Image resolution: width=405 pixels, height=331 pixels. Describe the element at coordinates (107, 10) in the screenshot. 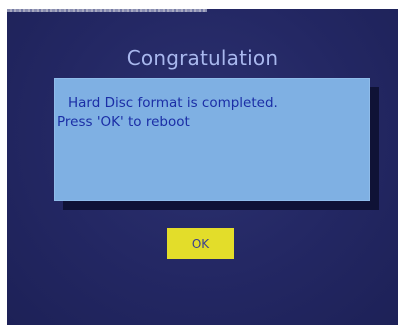

I see `signal-noise-strip` at that location.